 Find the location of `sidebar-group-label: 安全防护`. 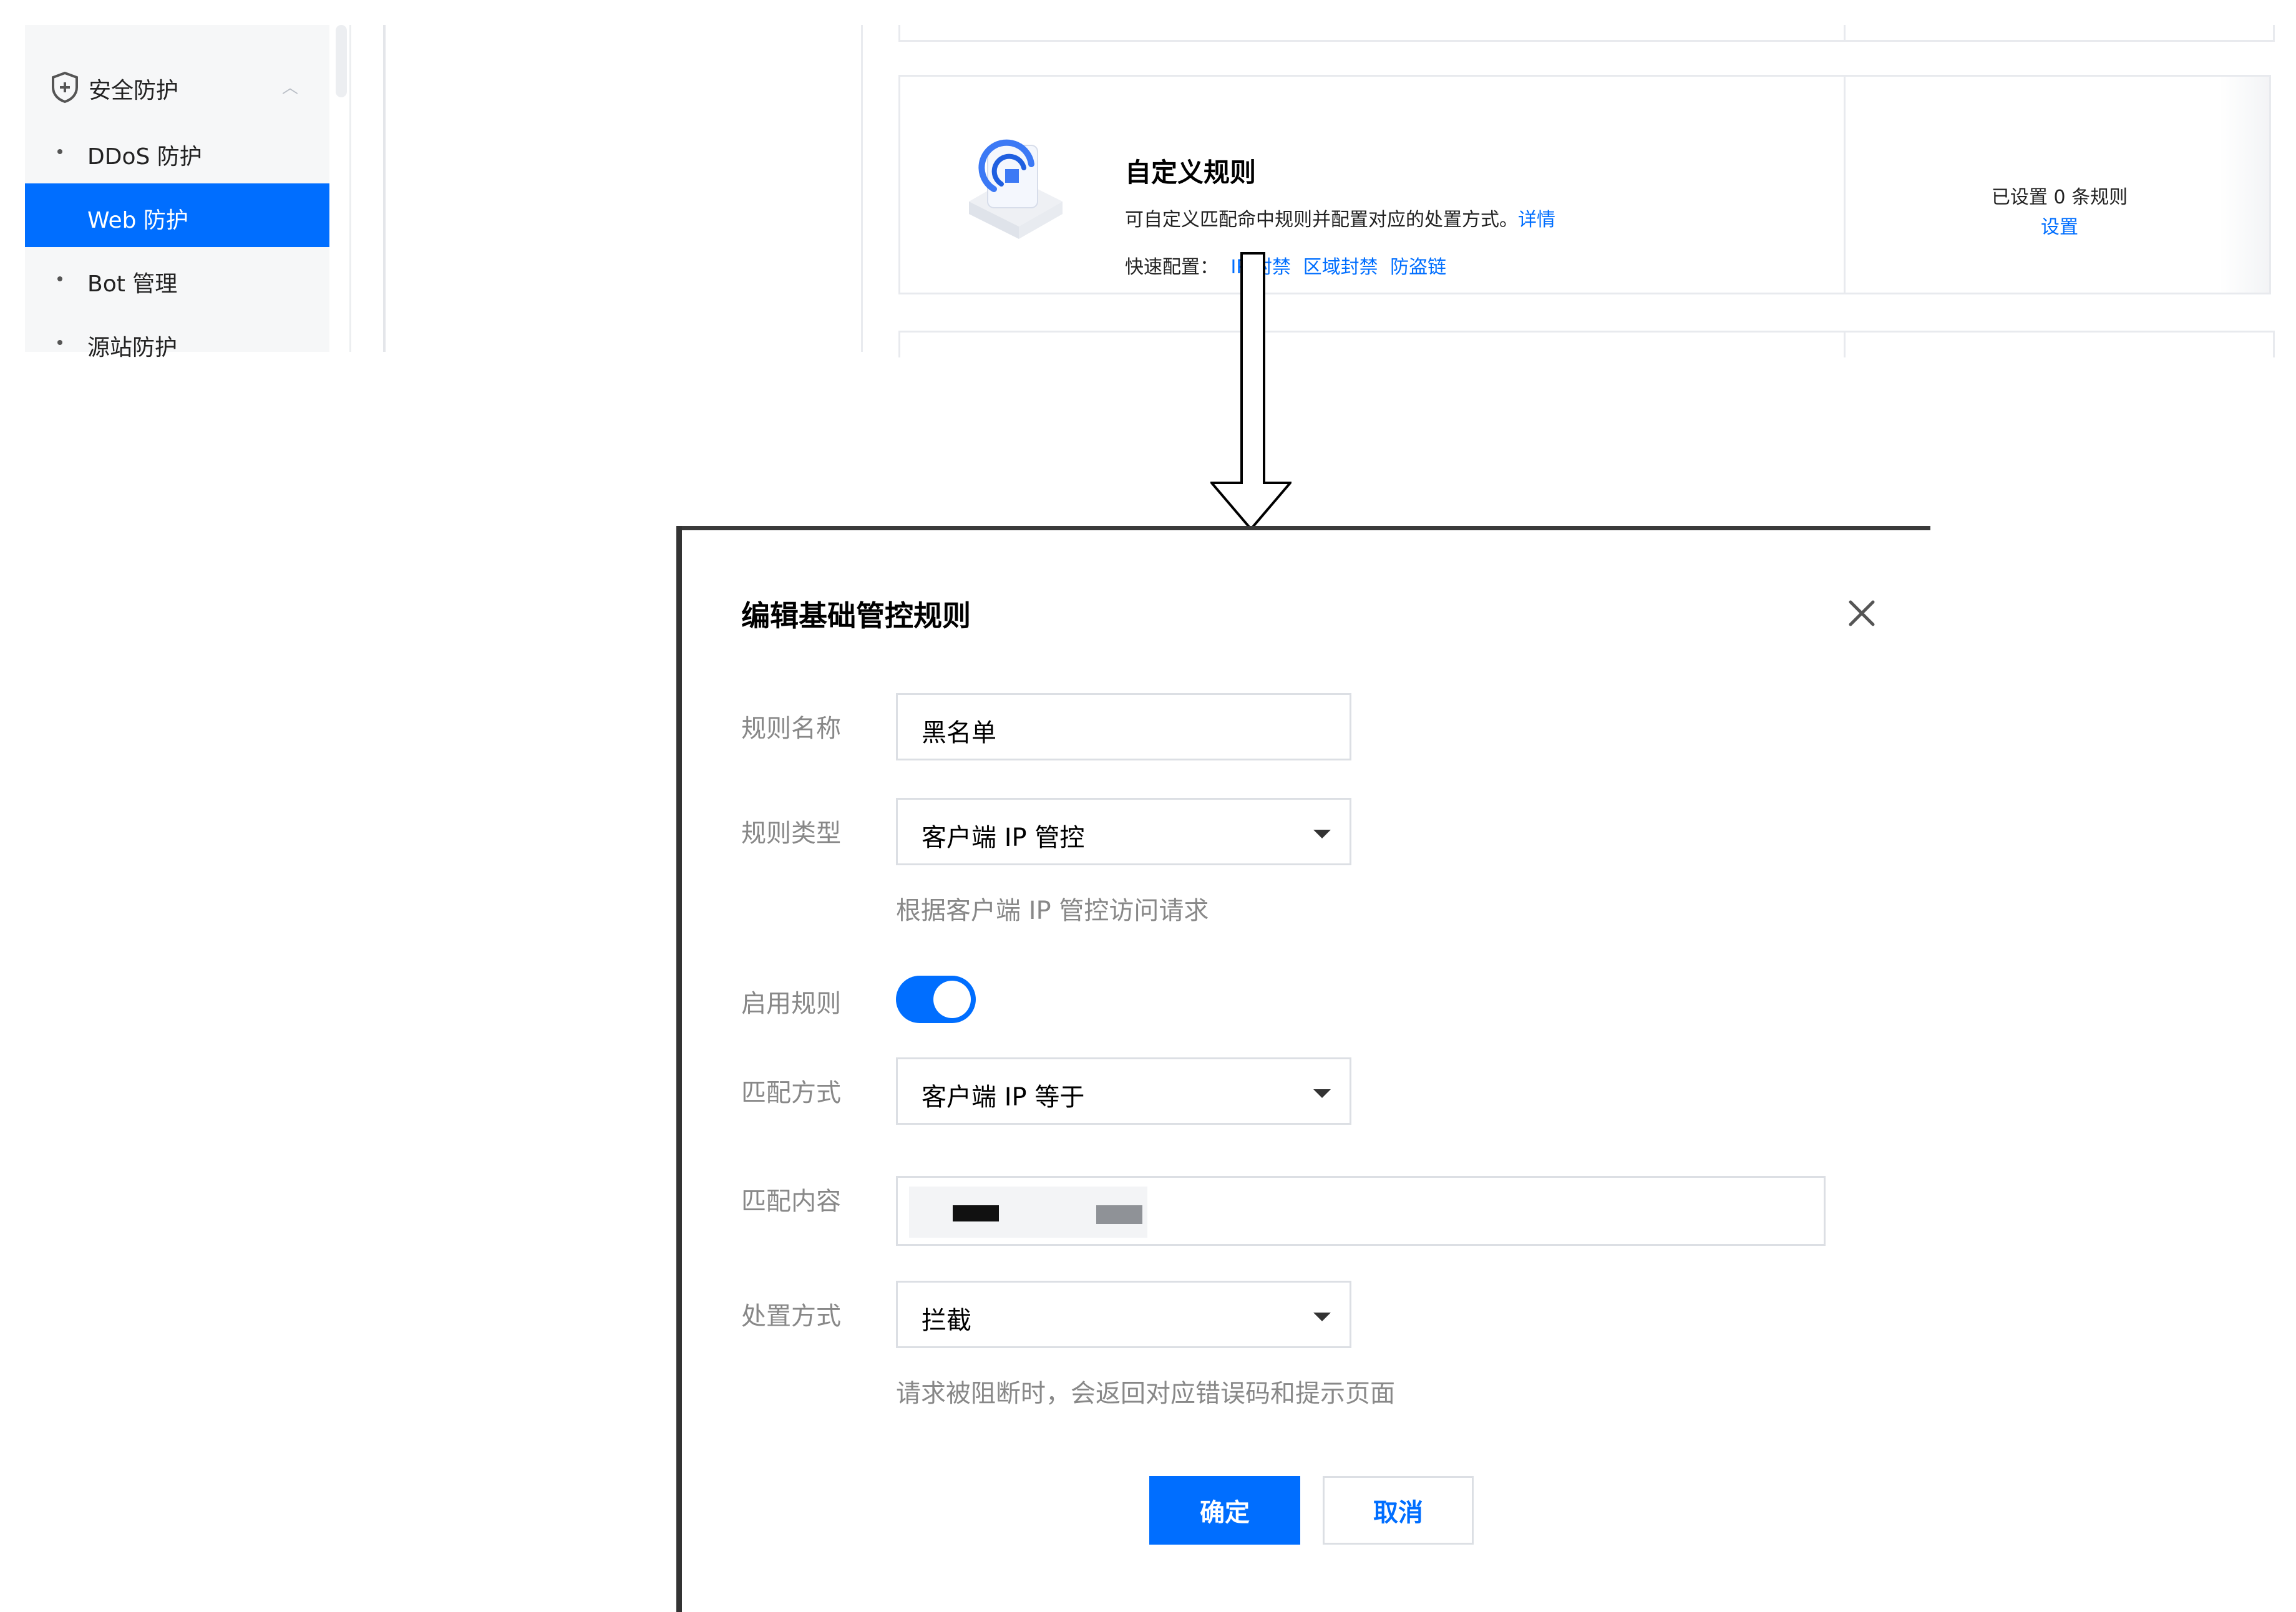

sidebar-group-label: 安全防护 is located at coordinates (134, 91).